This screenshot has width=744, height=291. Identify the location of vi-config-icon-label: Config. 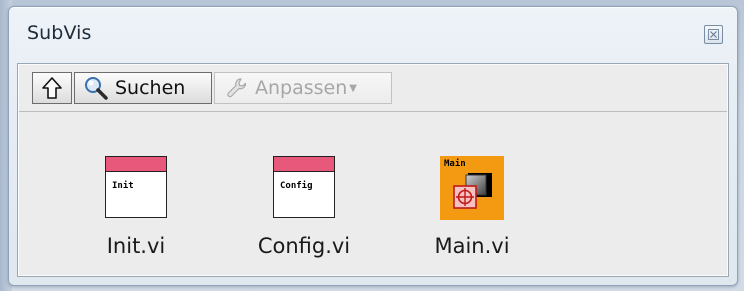
(296, 186).